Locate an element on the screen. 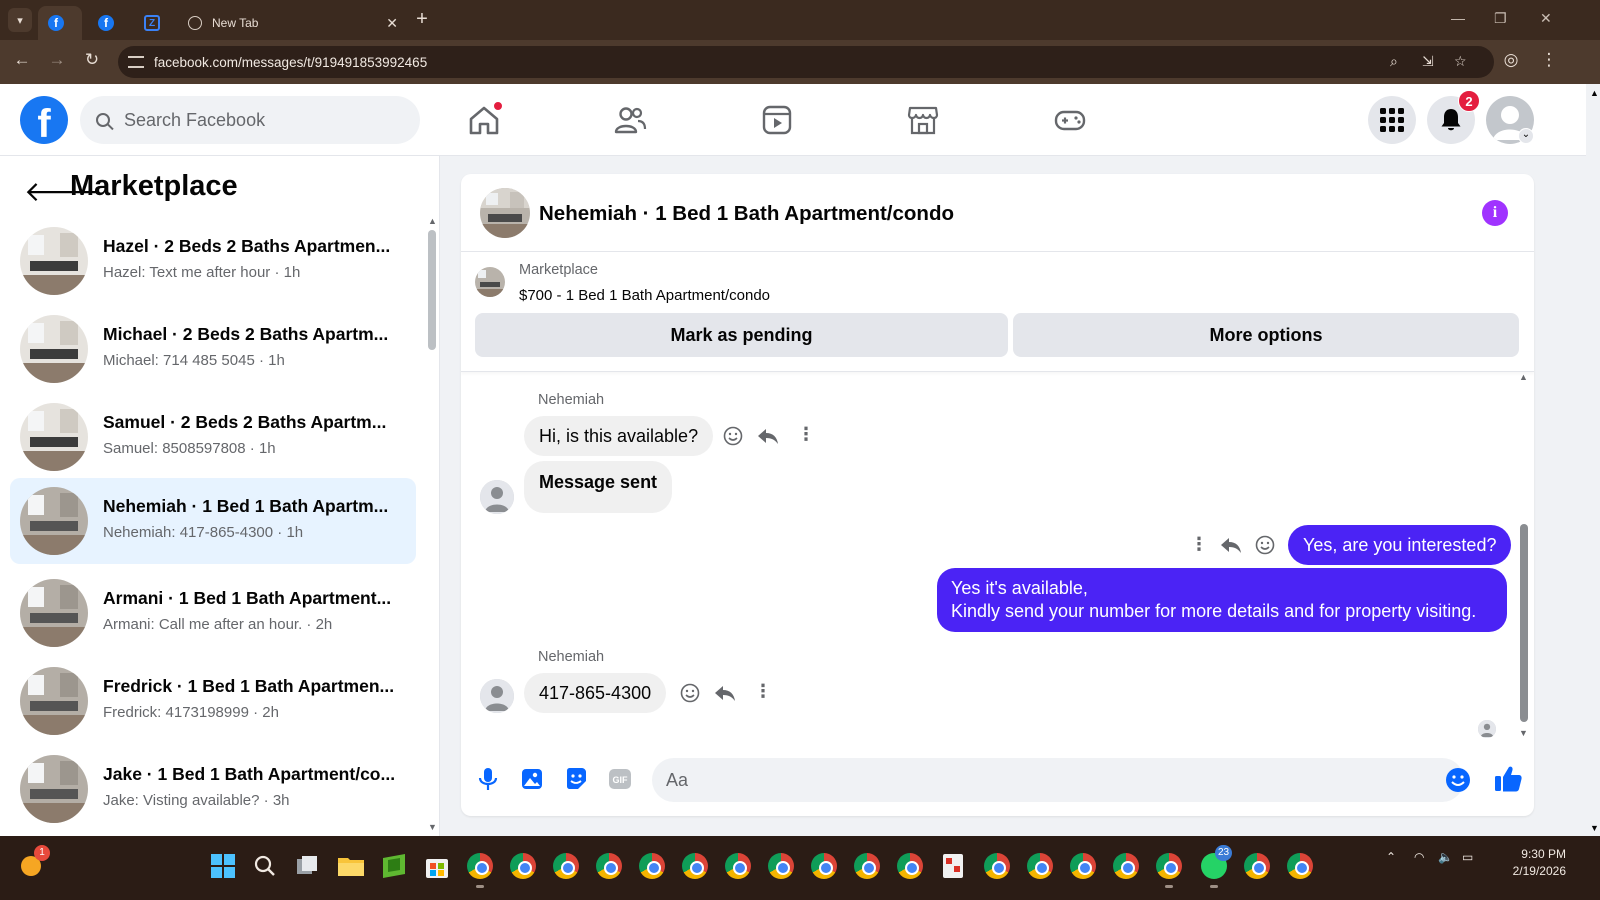 This screenshot has height=900, width=1600. incoming-message: Message sent is located at coordinates (598, 487).